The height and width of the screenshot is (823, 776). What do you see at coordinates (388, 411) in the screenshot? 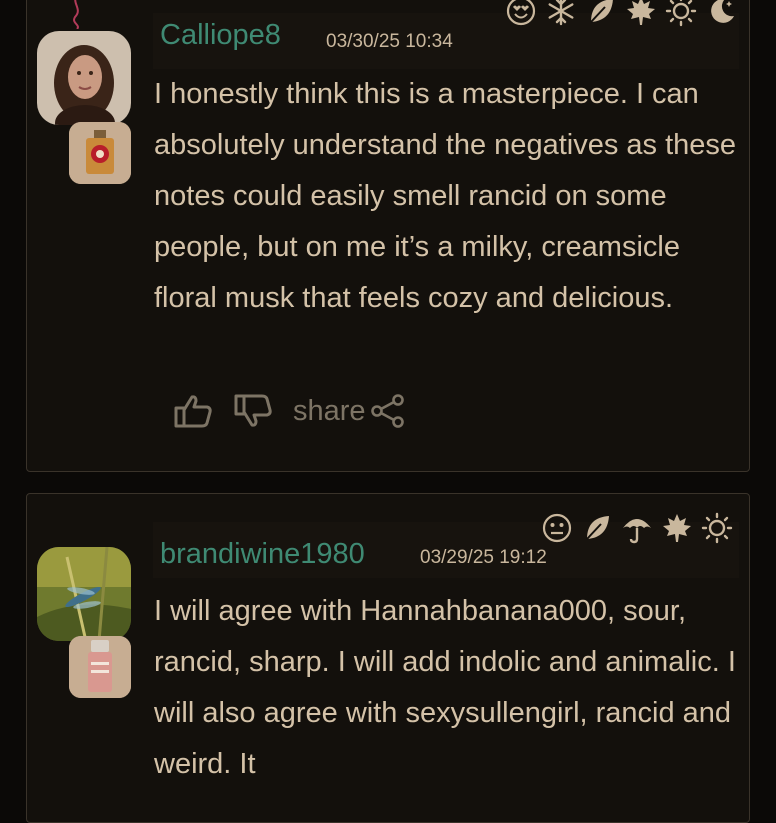
I see `share-icon` at bounding box center [388, 411].